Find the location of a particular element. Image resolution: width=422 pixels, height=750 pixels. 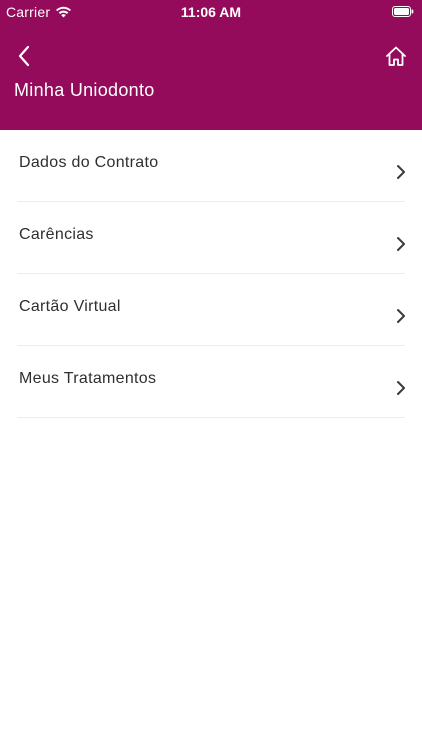

page-title: Minha Uniodonto is located at coordinates (84, 90).